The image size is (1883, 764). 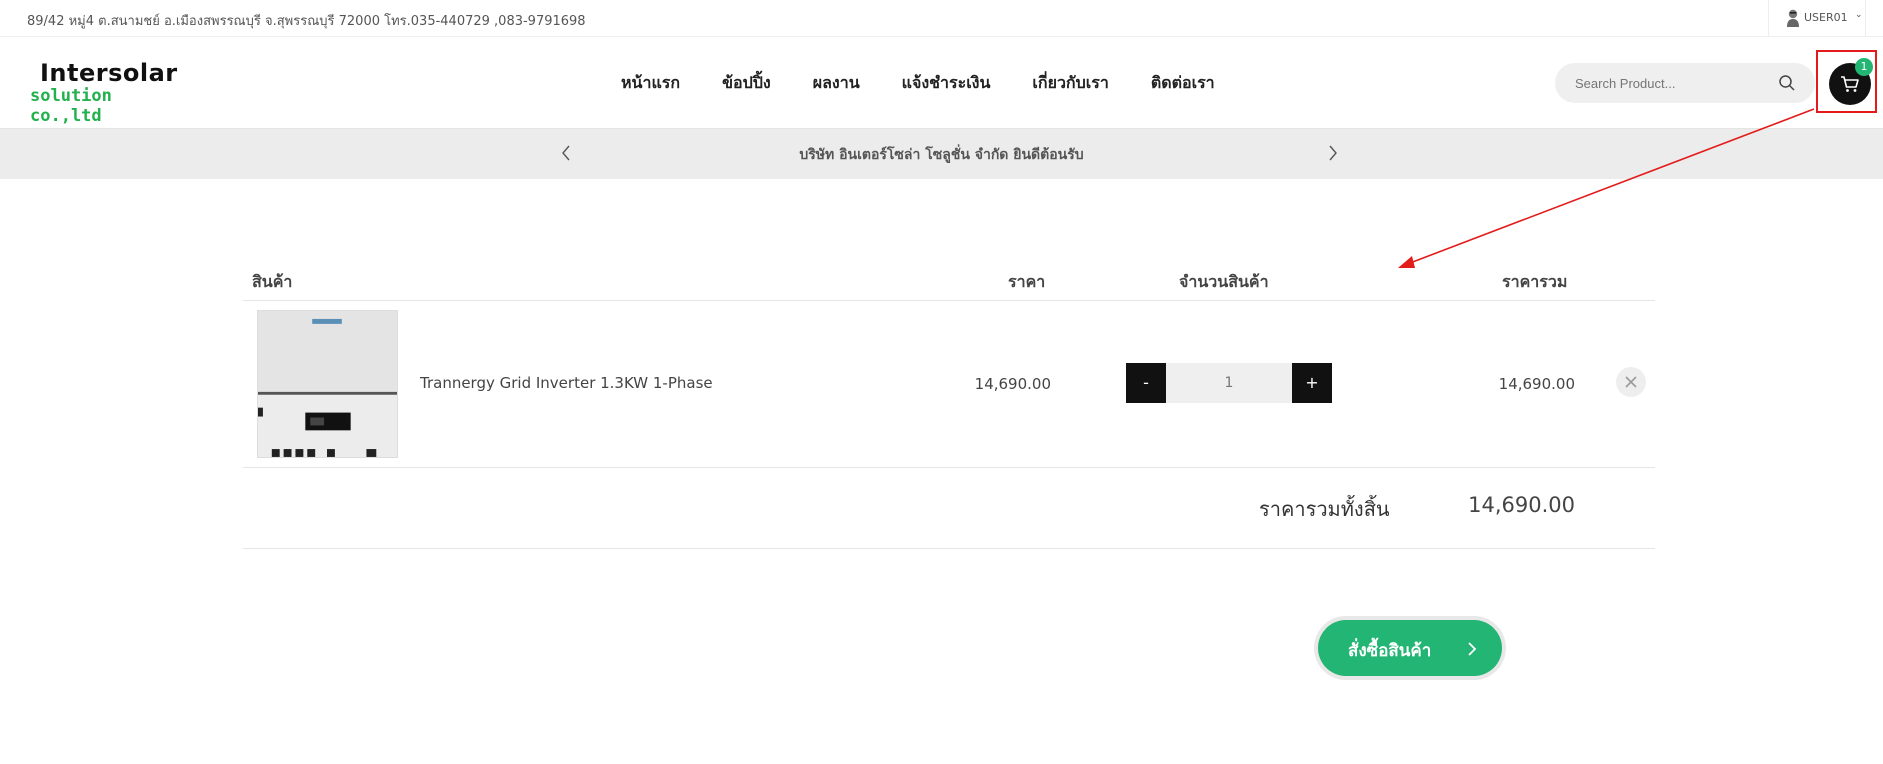 What do you see at coordinates (1324, 509) in the screenshot?
I see `grand-total-label: ราคารวมทั้งสิ้น` at bounding box center [1324, 509].